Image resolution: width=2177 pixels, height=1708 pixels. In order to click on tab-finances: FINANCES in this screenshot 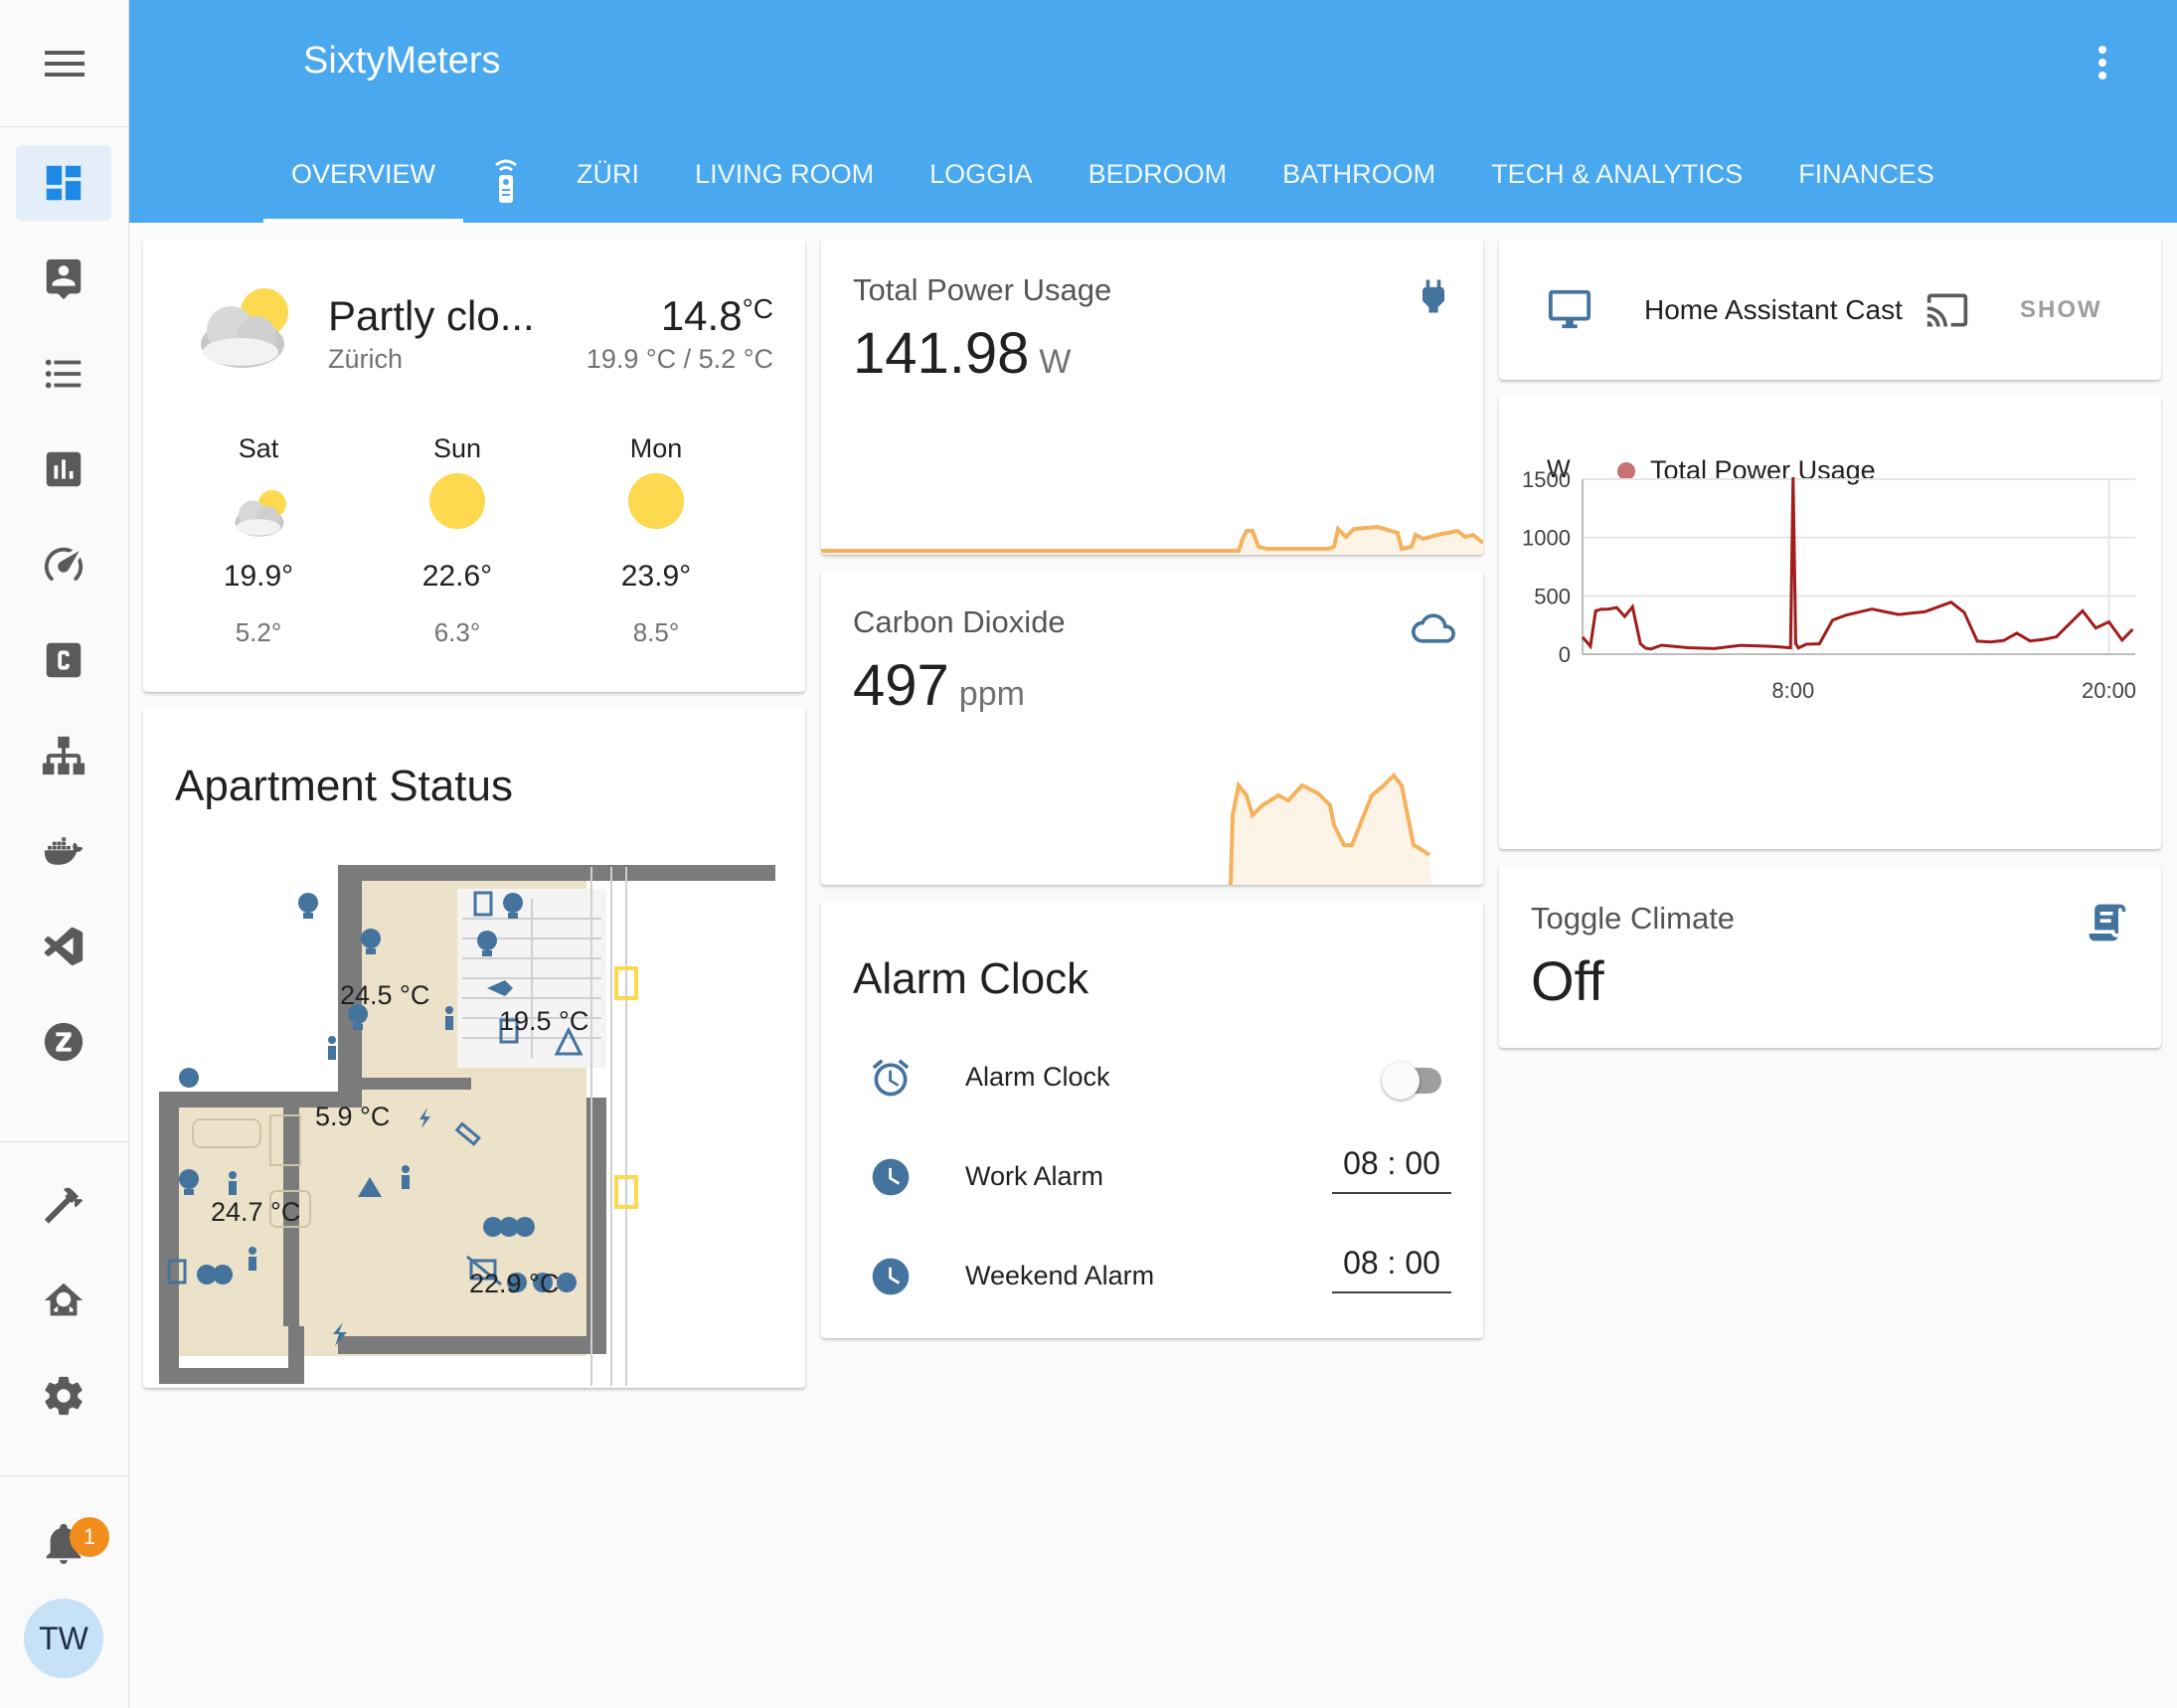, I will do `click(1866, 186)`.